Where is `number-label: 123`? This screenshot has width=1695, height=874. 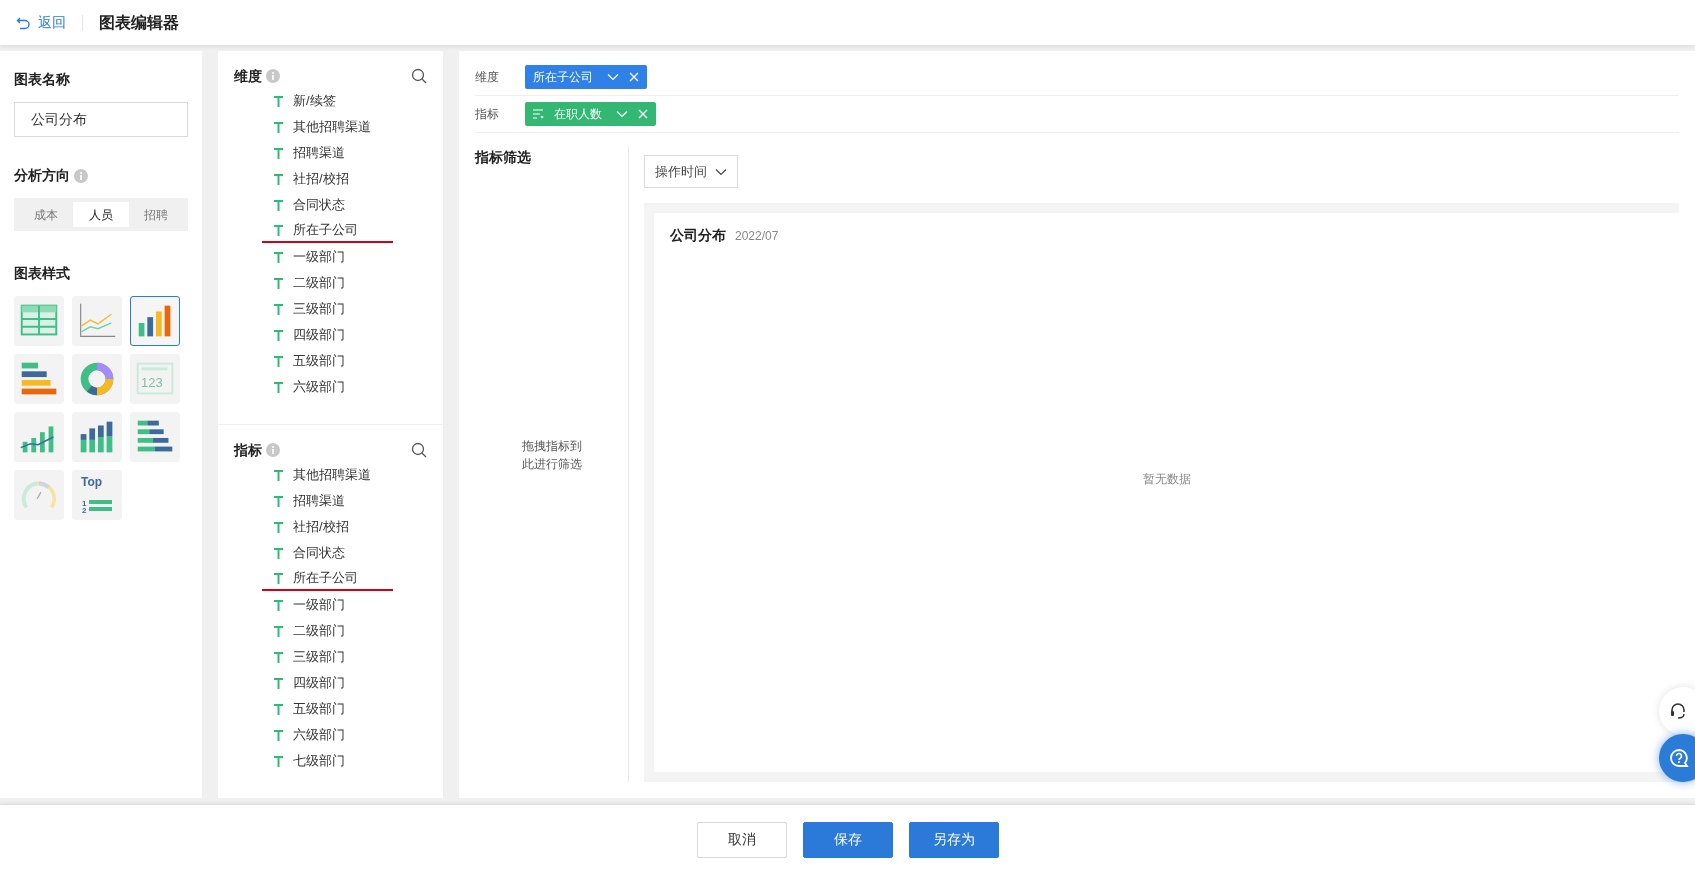 number-label: 123 is located at coordinates (152, 383).